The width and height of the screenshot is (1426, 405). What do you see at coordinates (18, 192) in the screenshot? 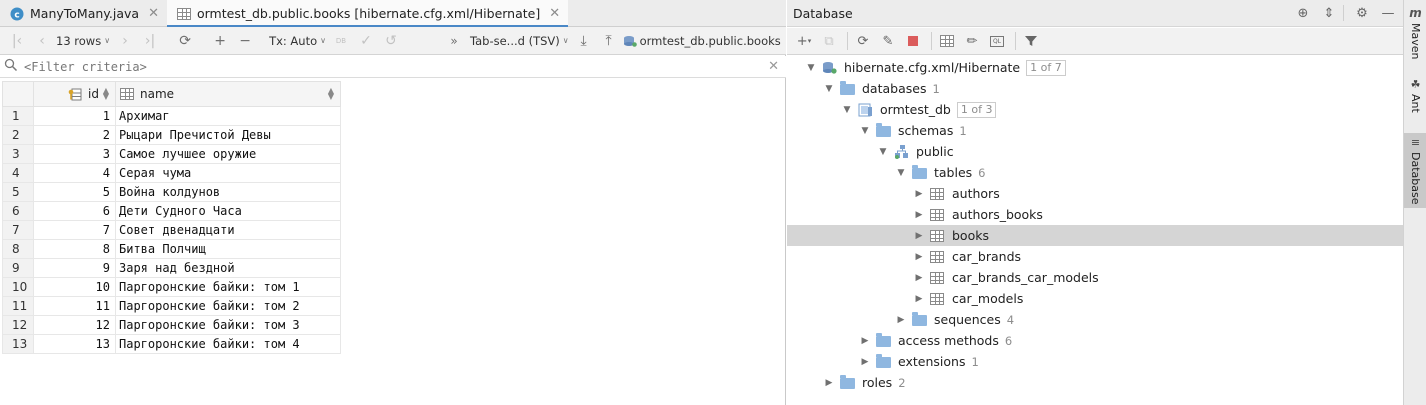
I see `row-number: 5` at bounding box center [18, 192].